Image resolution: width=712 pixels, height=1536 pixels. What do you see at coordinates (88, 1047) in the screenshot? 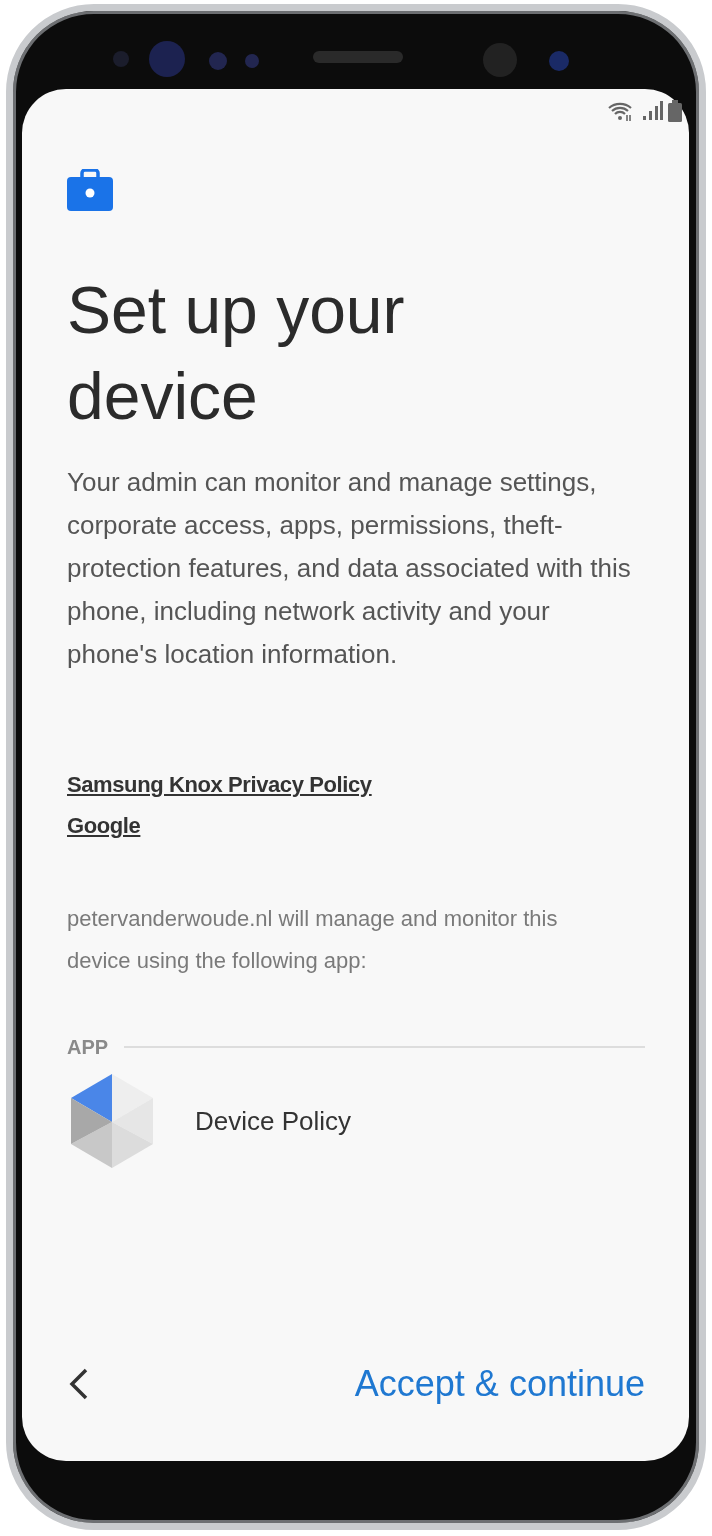
I see `section-heading: APP` at bounding box center [88, 1047].